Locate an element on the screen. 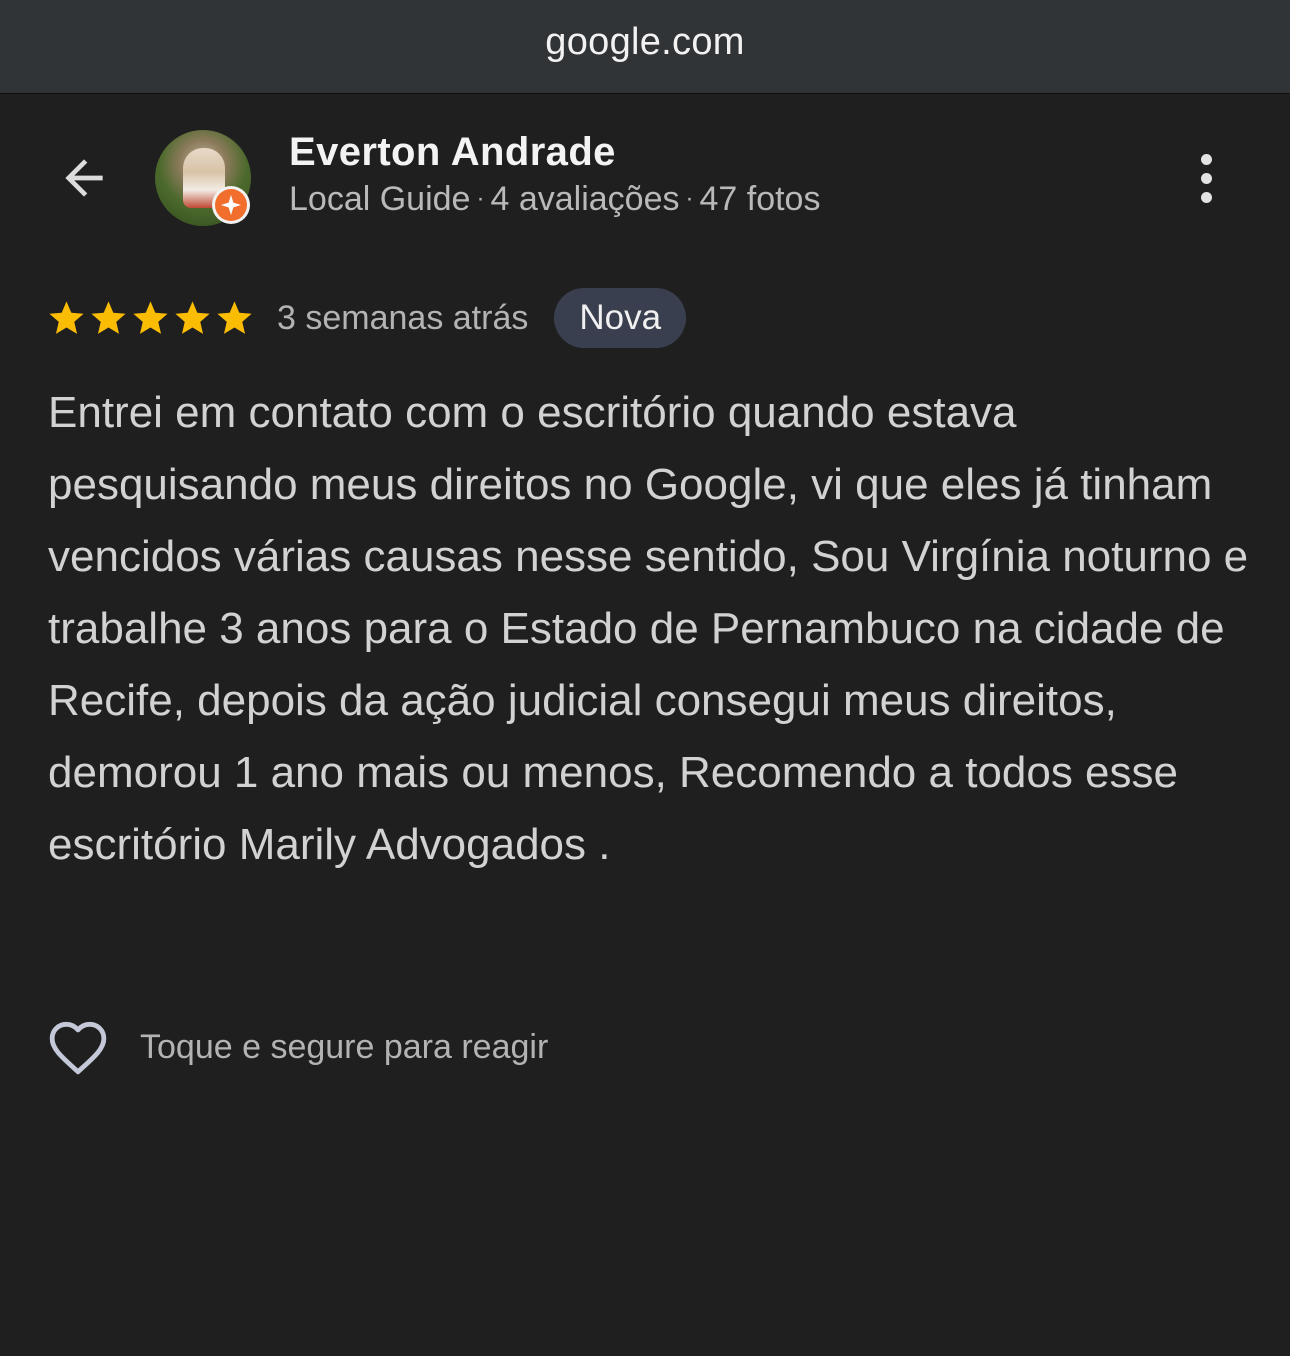  react-button: Toque e segure para reagir is located at coordinates (297, 1047).